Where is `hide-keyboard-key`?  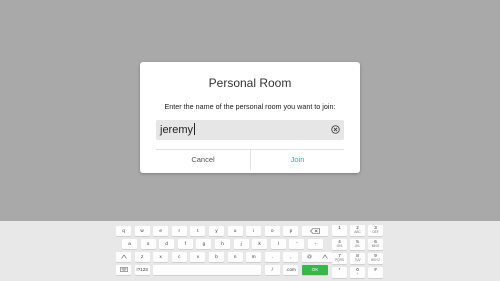 hide-keyboard-key is located at coordinates (123, 270).